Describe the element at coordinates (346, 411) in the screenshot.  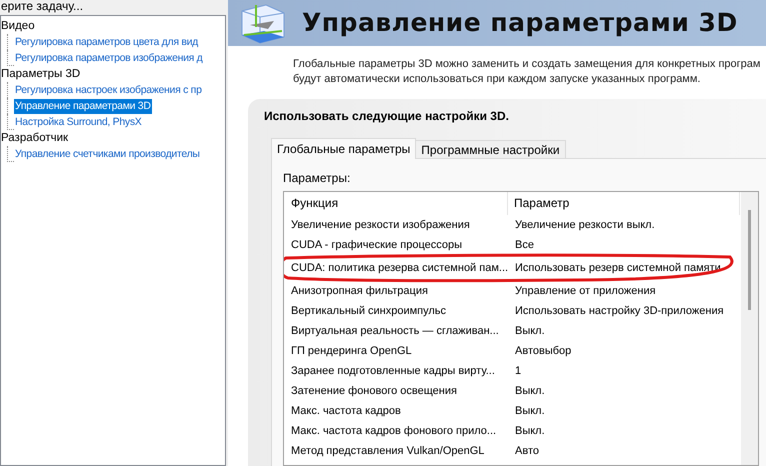
I see `table-cell-text: Макс. частота кадров` at that location.